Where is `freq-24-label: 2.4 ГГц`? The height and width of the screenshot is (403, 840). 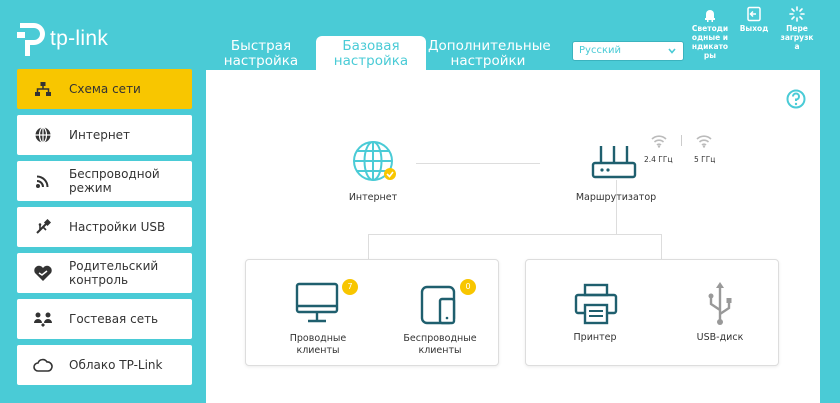 freq-24-label: 2.4 ГГц is located at coordinates (658, 159).